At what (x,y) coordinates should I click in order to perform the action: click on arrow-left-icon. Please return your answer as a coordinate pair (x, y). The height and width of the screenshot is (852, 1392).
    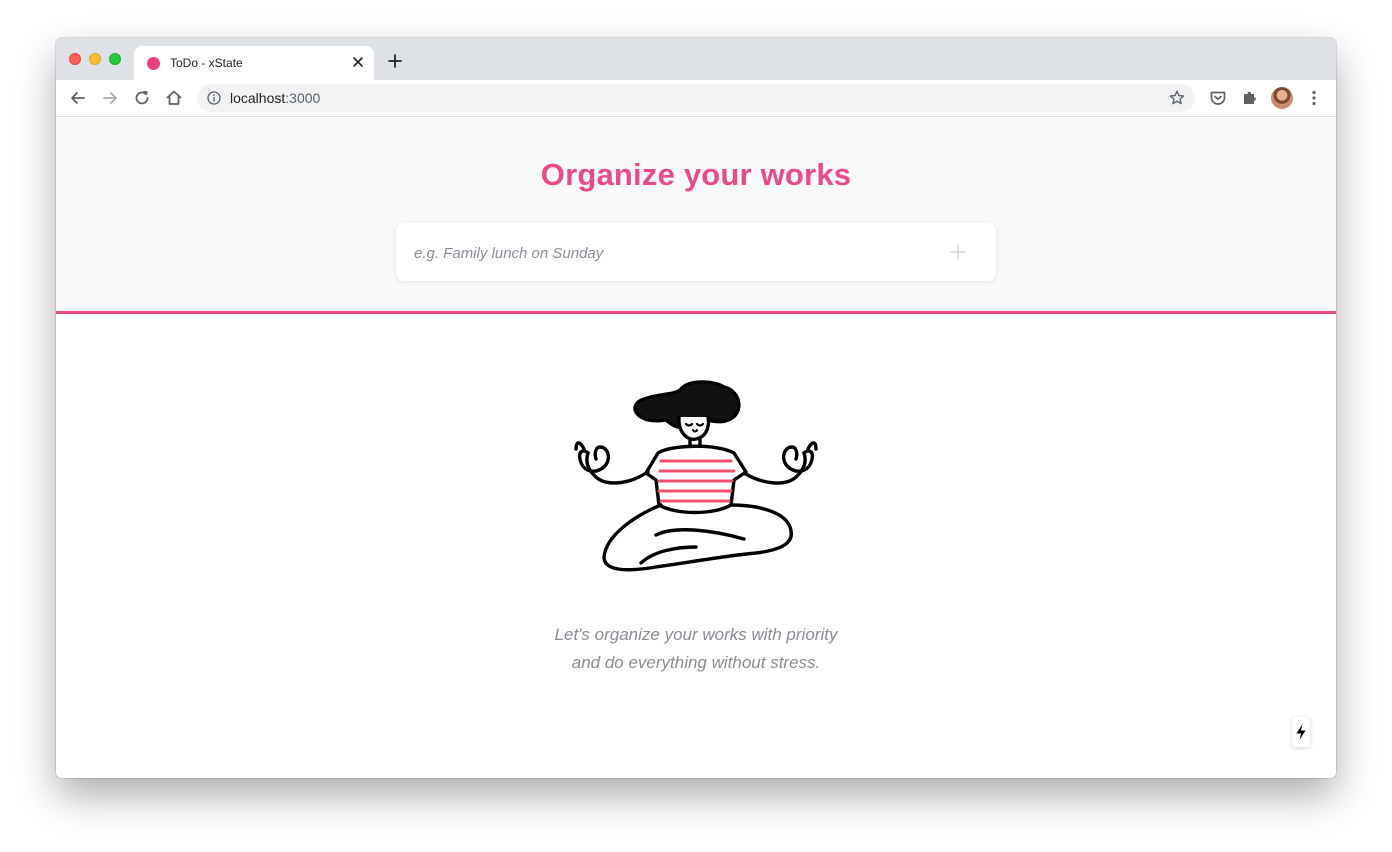
    Looking at the image, I should click on (78, 98).